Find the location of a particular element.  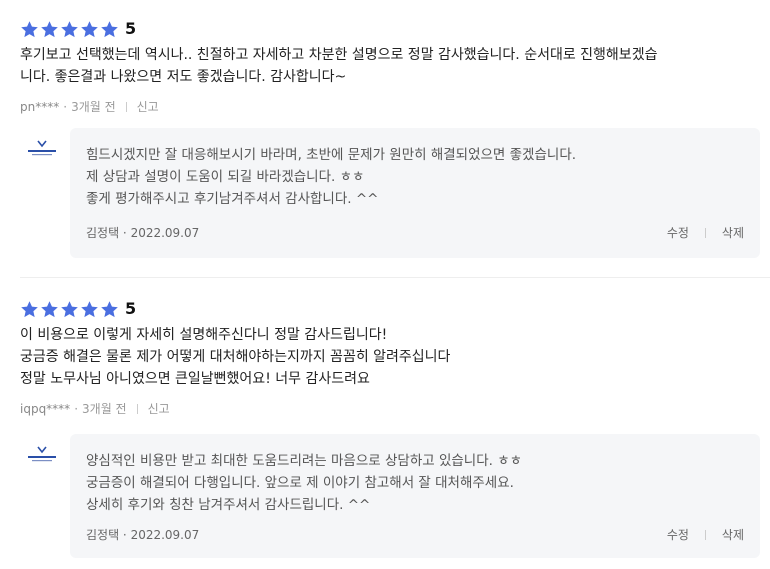

review-meta: iqpq**** · 3개월 전 신고 is located at coordinates (95, 408).